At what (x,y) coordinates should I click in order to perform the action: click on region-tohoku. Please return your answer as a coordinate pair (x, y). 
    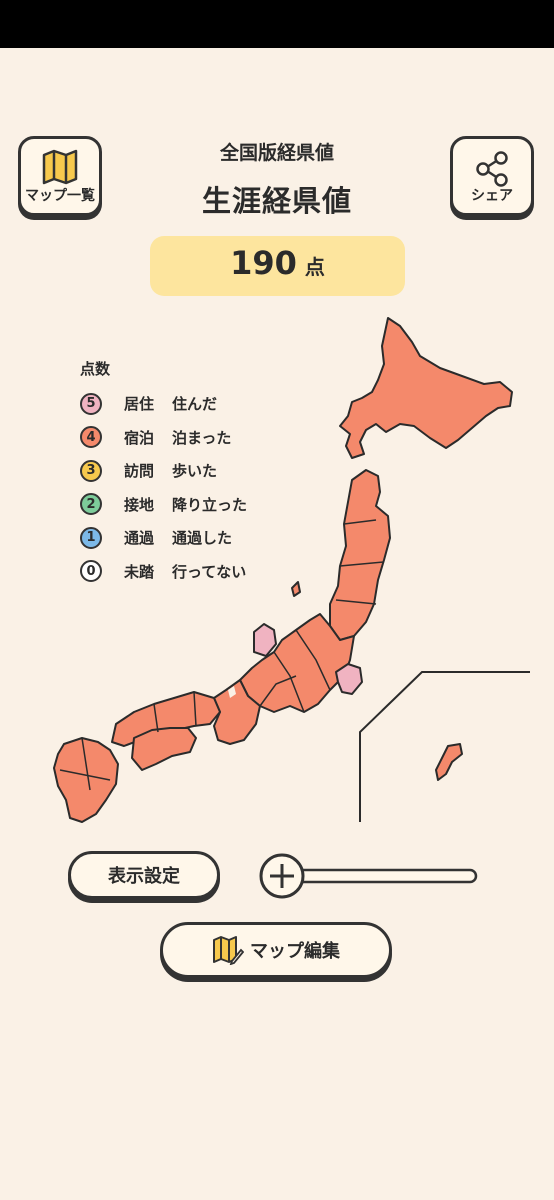
    Looking at the image, I should click on (360, 555).